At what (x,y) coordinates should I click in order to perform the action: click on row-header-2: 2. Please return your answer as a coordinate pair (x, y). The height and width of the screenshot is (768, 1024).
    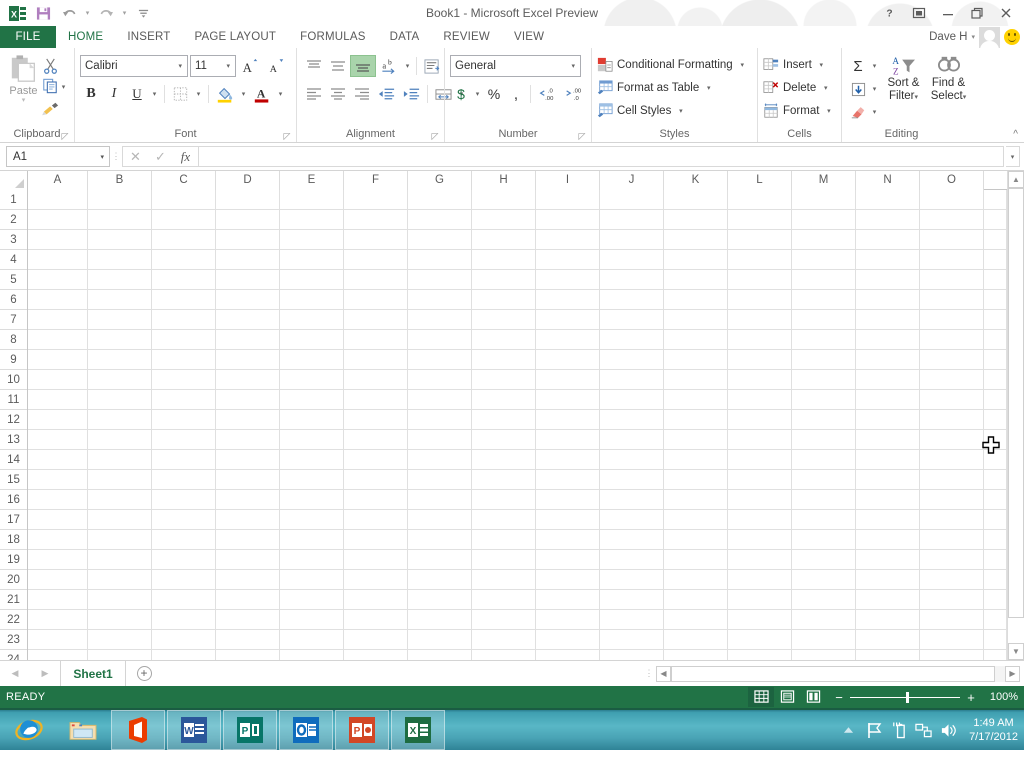
    Looking at the image, I should click on (13, 220).